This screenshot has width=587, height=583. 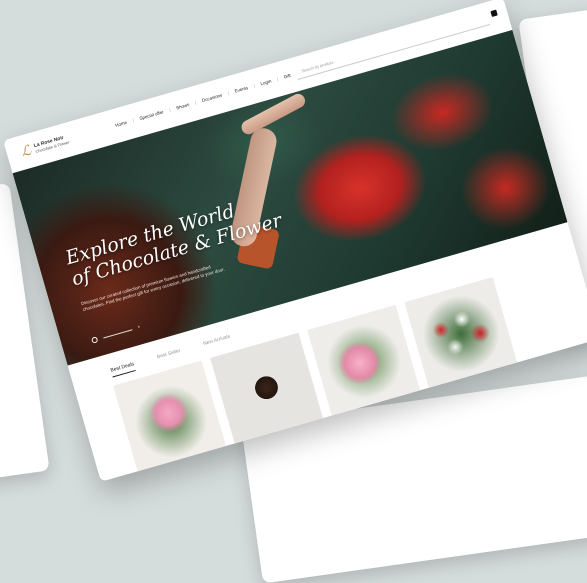 What do you see at coordinates (94, 340) in the screenshot?
I see `slider-dot-icon` at bounding box center [94, 340].